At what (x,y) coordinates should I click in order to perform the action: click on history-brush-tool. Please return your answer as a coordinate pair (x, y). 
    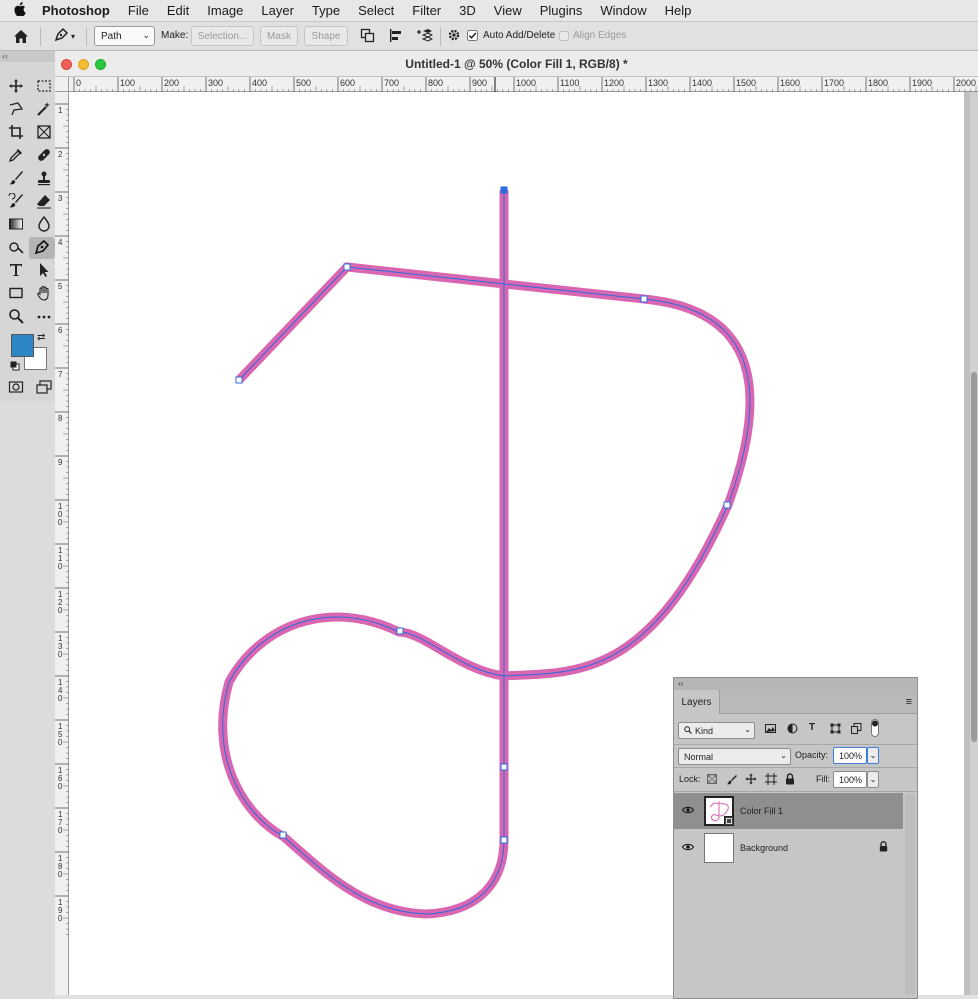
    Looking at the image, I should click on (16, 202).